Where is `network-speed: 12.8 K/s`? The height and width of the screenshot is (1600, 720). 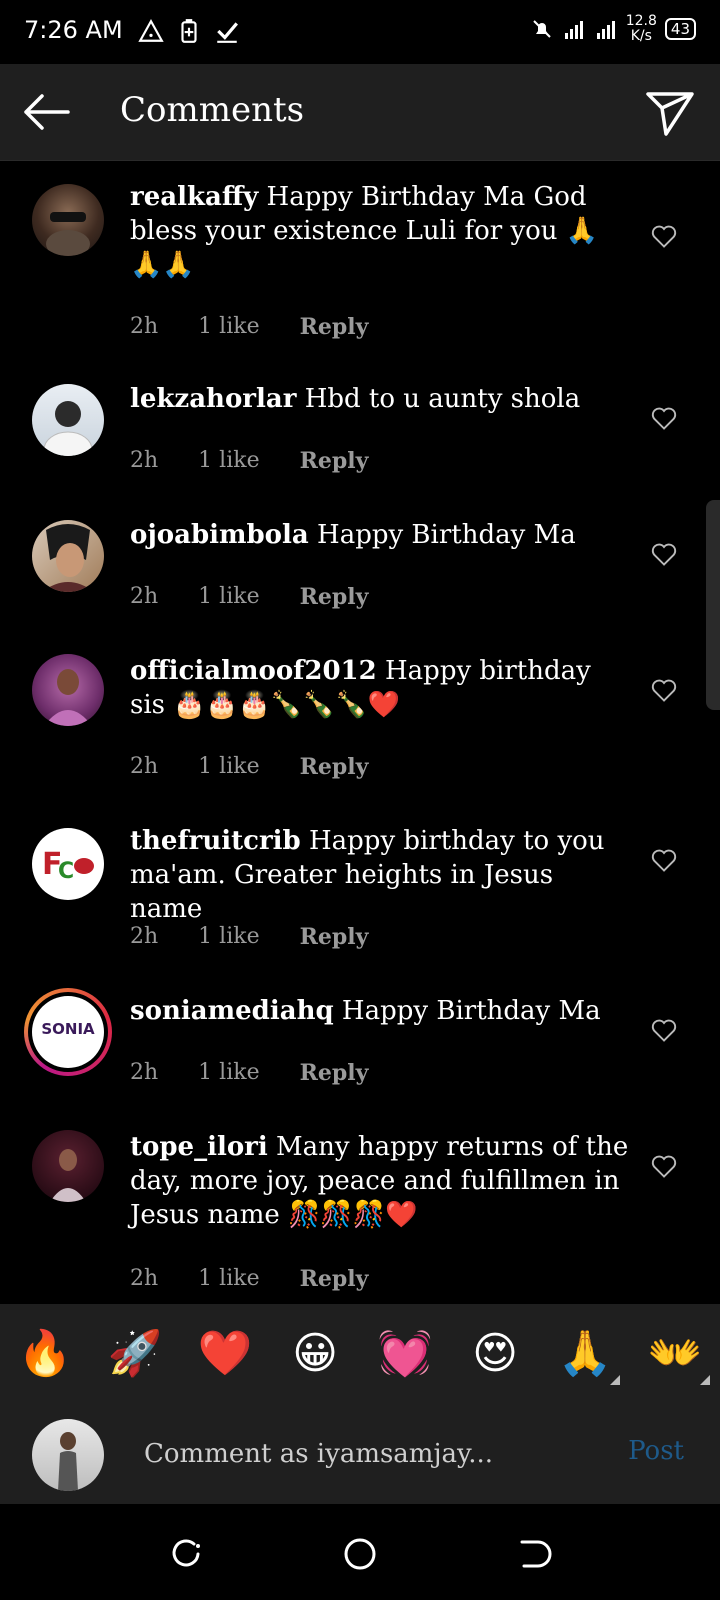 network-speed: 12.8 K/s is located at coordinates (641, 29).